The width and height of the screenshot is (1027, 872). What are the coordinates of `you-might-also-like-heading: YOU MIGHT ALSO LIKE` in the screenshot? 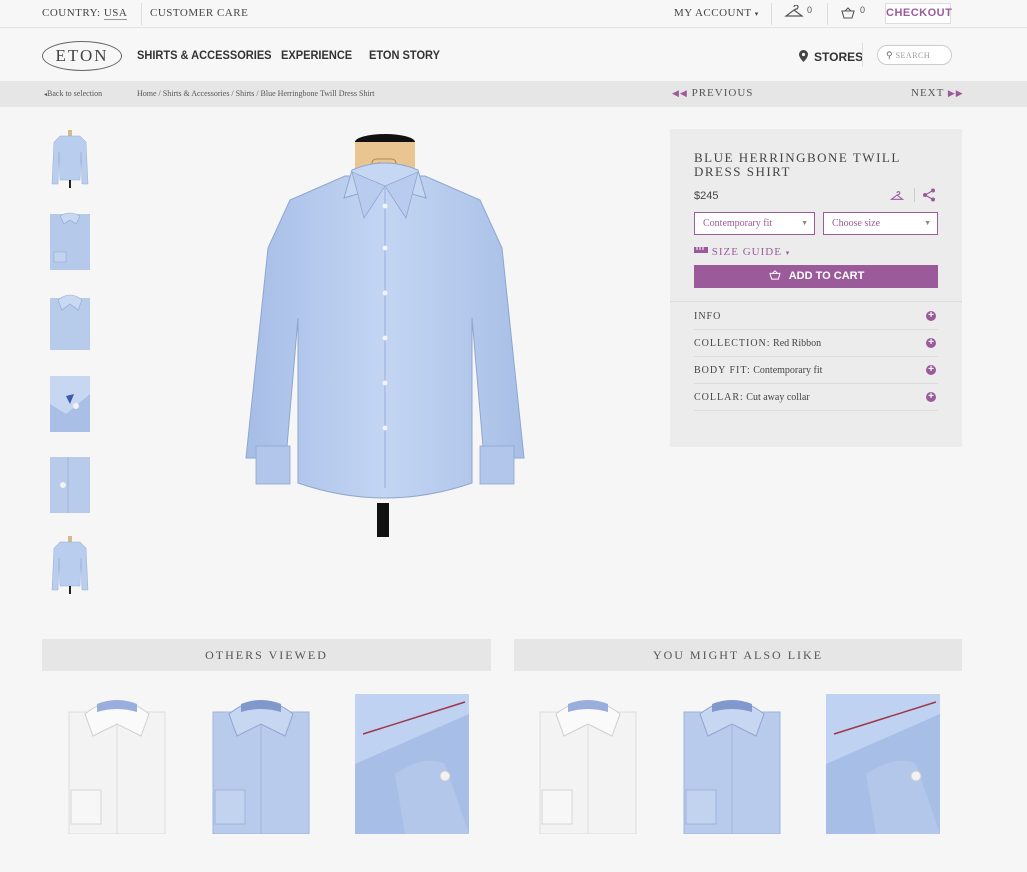 It's located at (738, 655).